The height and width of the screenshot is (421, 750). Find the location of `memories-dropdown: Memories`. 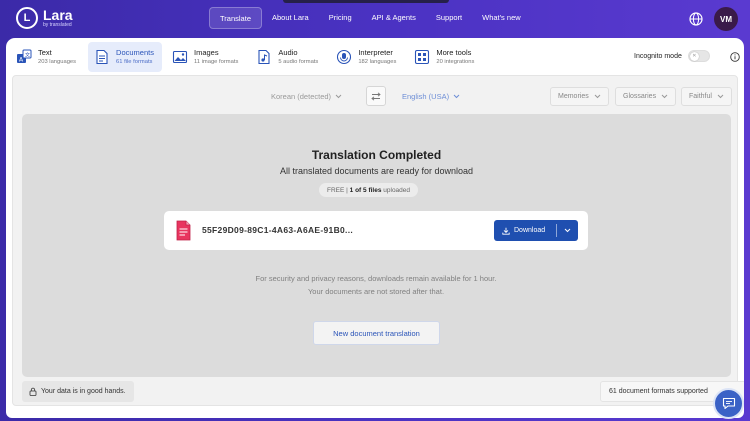

memories-dropdown: Memories is located at coordinates (579, 96).